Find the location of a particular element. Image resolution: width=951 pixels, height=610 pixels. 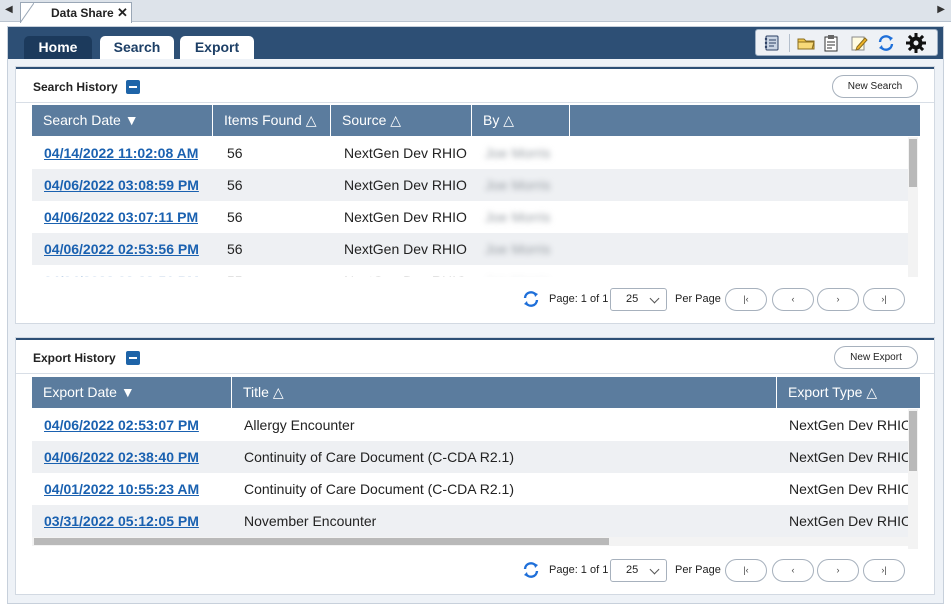

document-tab-data-share: Data Share ✕ is located at coordinates (76, 12).